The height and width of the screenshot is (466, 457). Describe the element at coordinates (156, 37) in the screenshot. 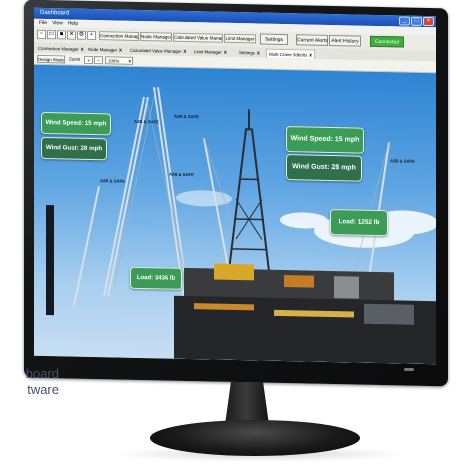

I see `toolbar-tab-node-manager: Node Manager` at that location.